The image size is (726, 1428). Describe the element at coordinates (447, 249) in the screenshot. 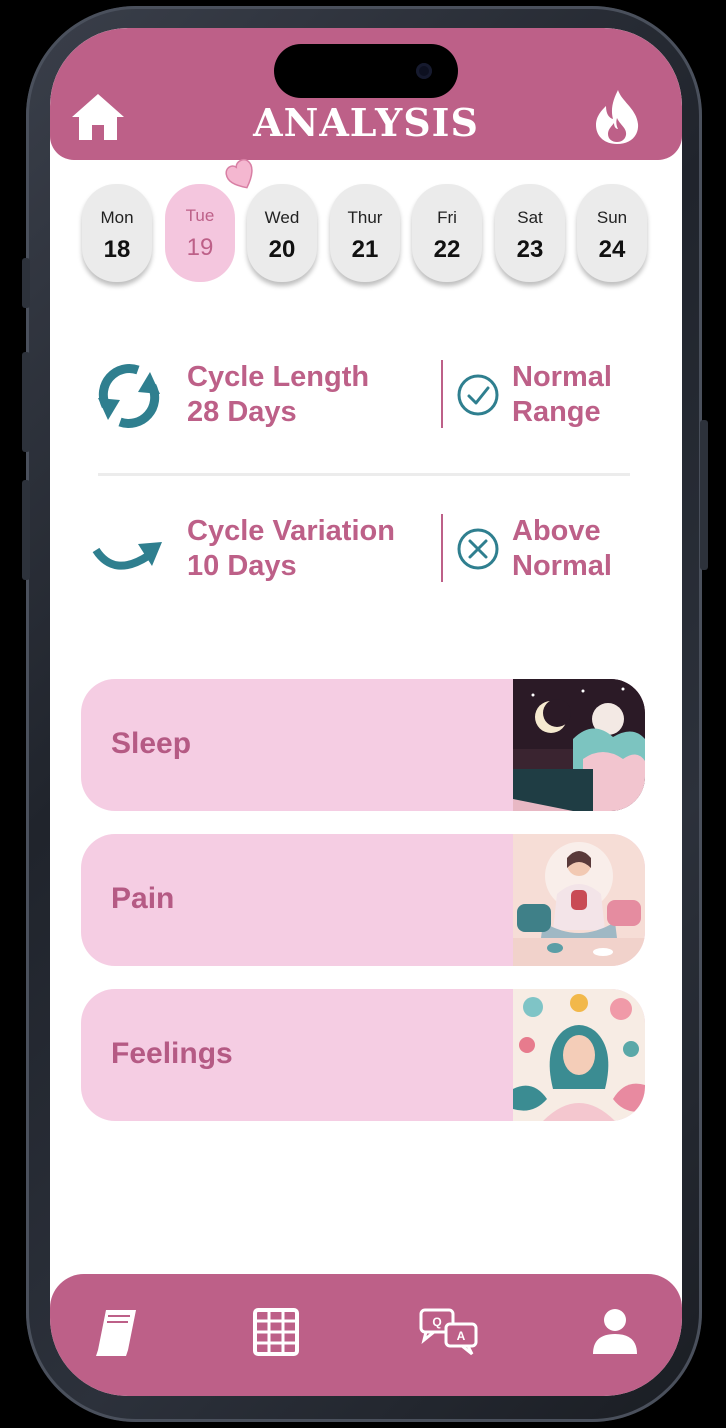

I see `day-number: 22` at that location.